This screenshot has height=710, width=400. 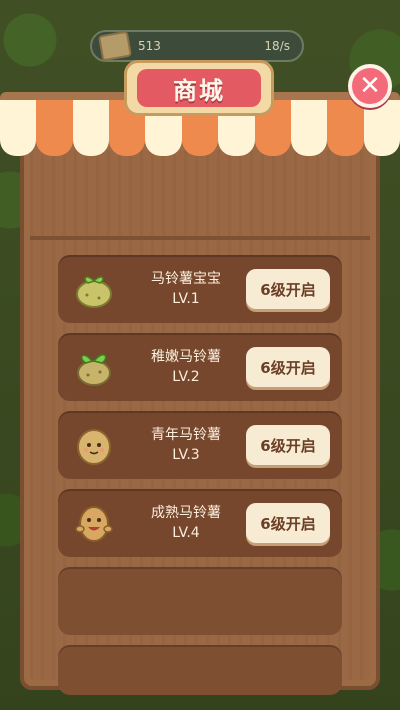 I want to click on potato-sprout-icon, so click(x=94, y=370).